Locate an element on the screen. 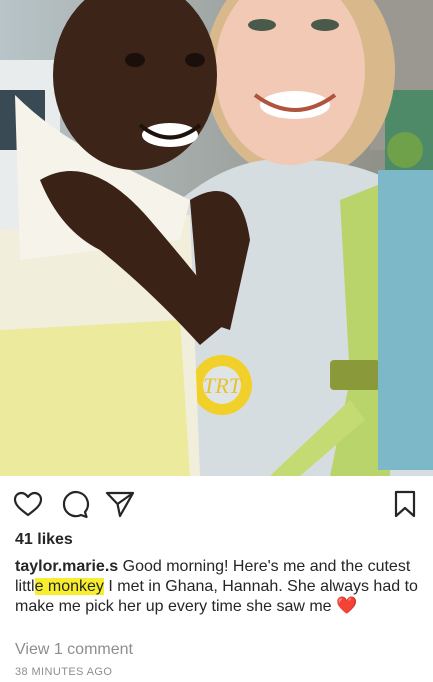 This screenshot has width=433, height=682. caption-highlight: e monkey is located at coordinates (69, 586).